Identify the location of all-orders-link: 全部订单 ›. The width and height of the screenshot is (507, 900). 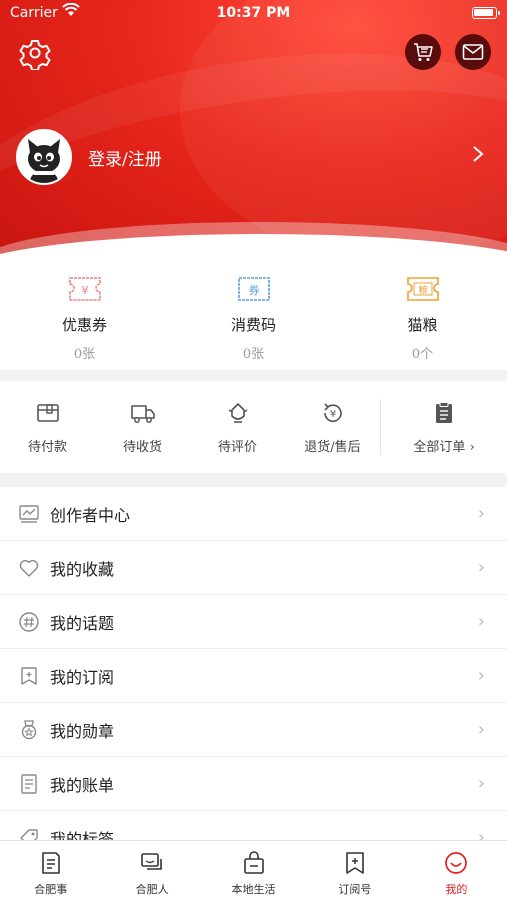
(444, 427).